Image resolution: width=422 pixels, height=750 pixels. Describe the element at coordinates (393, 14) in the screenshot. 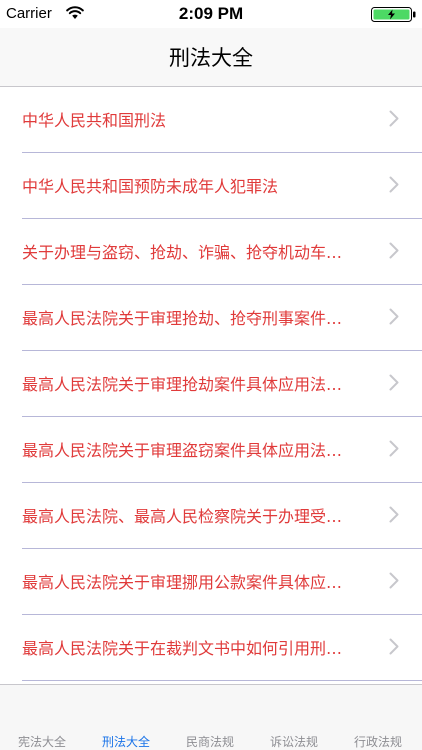

I see `battery-icon` at that location.